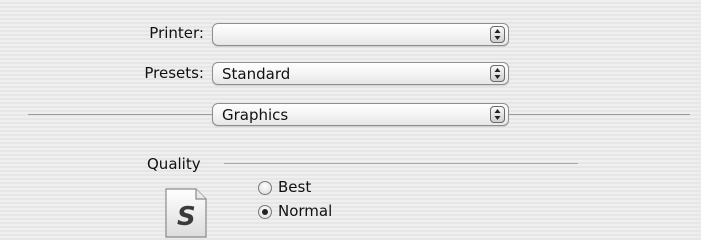  What do you see at coordinates (256, 74) in the screenshot?
I see `presets-popup-value: Standard` at bounding box center [256, 74].